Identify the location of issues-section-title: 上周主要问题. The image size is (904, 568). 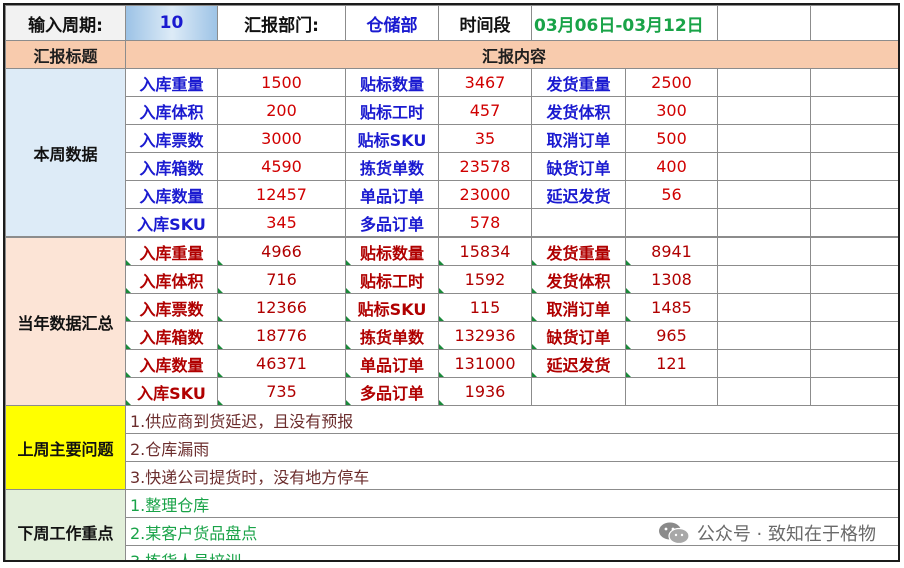
(65, 447).